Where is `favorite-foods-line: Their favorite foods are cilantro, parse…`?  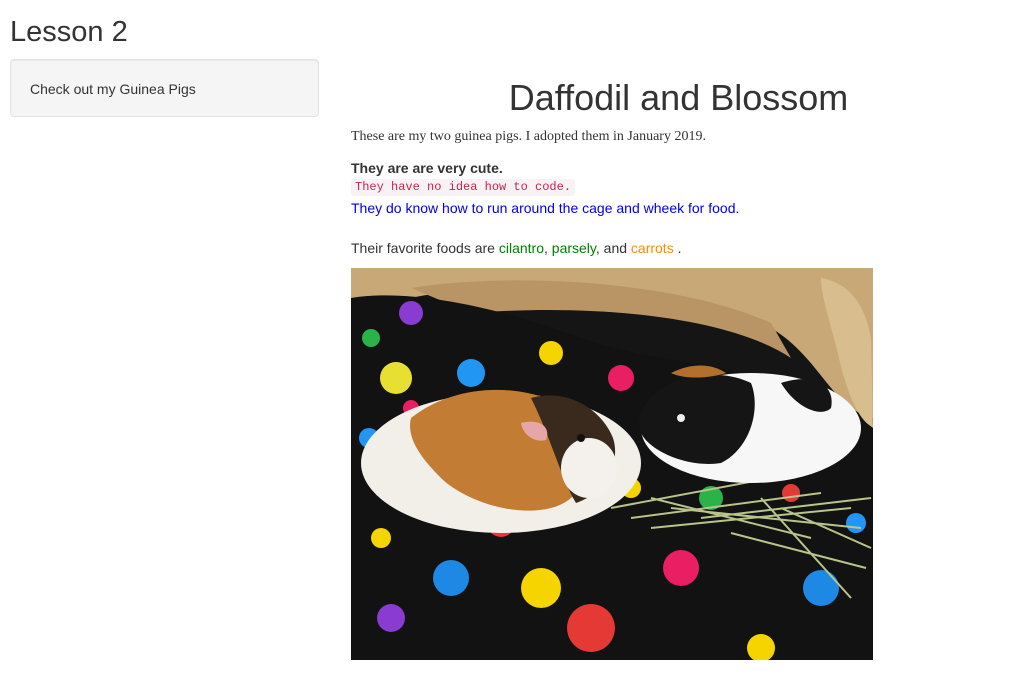
favorite-foods-line: Their favorite foods are cilantro, parse… is located at coordinates (516, 248).